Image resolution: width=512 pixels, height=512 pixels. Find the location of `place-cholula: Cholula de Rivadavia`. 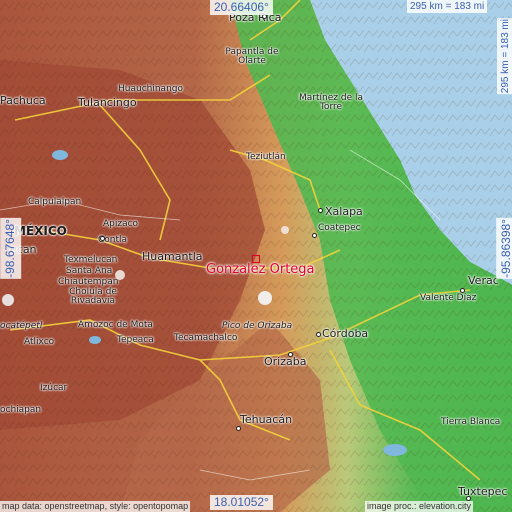

place-cholula: Cholula de Rivadavia is located at coordinates (93, 296).